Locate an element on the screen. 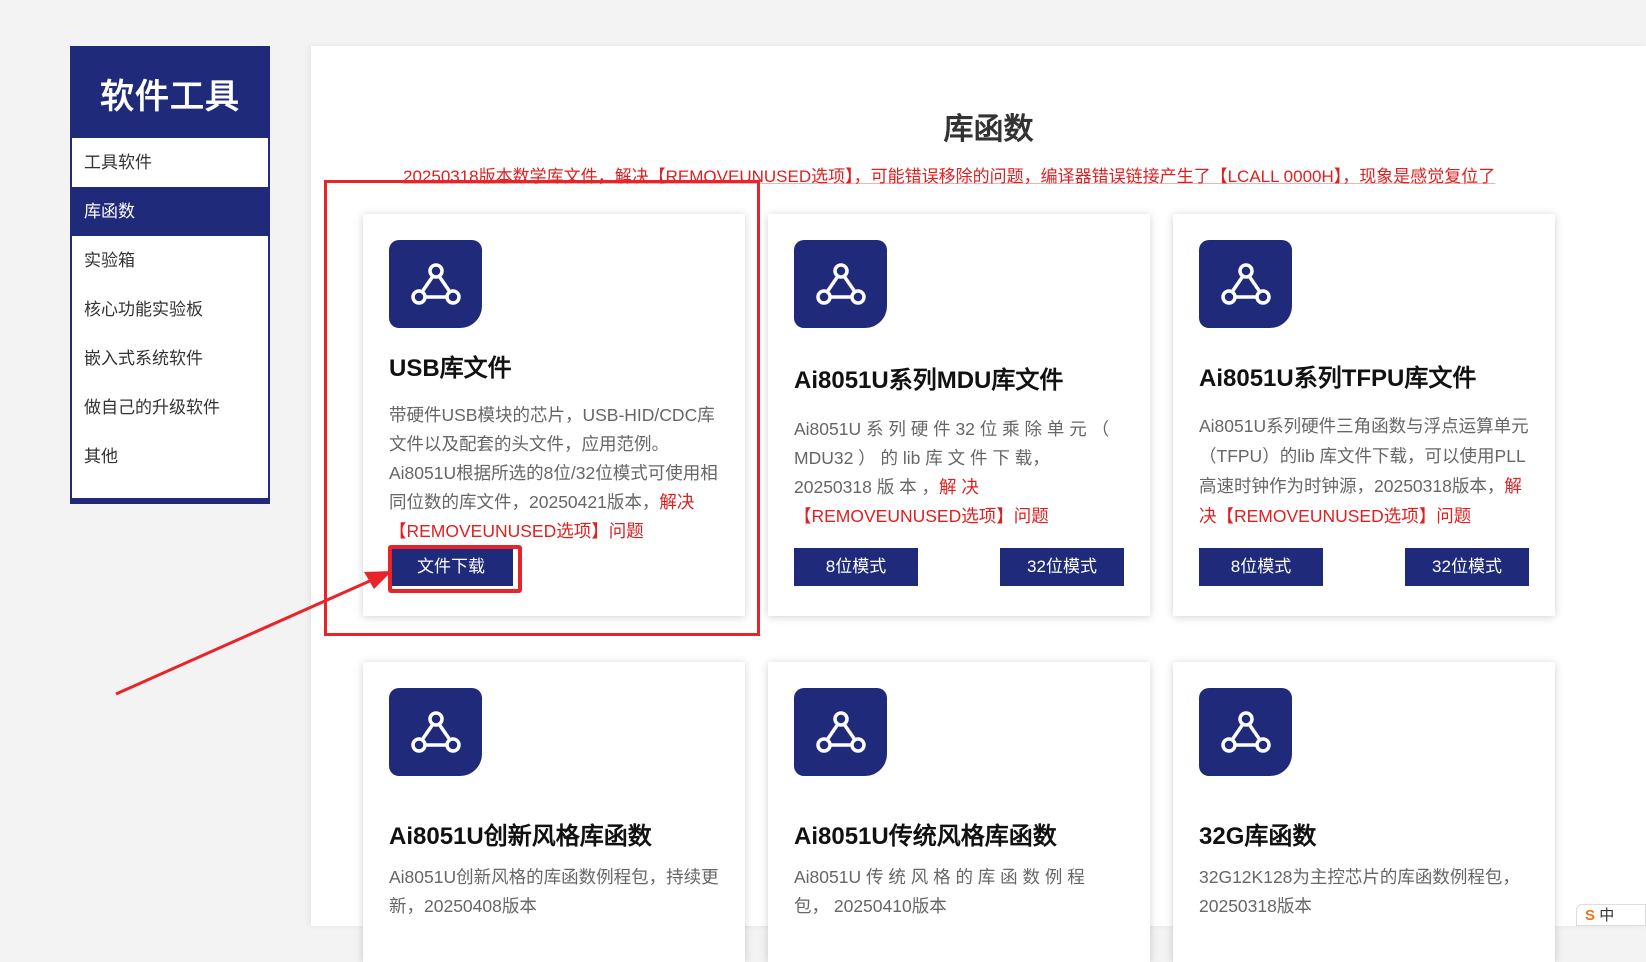 The image size is (1646, 962). card-title: Ai8051U系列TFPU库文件 is located at coordinates (1338, 378).